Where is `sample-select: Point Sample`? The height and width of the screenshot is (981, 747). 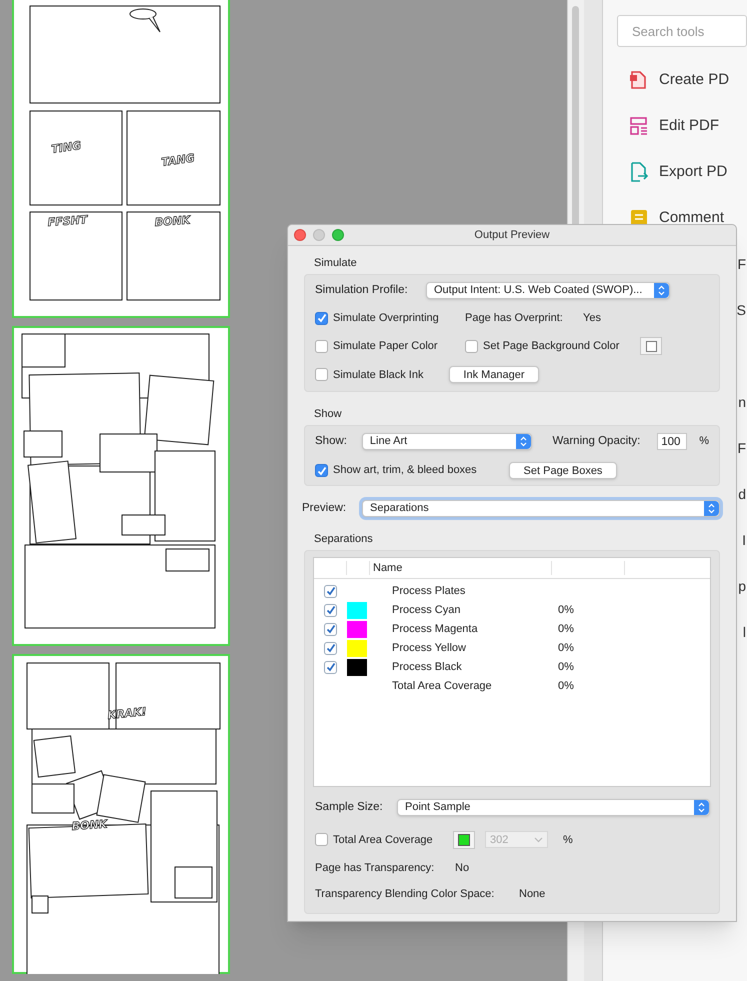 sample-select: Point Sample is located at coordinates (553, 807).